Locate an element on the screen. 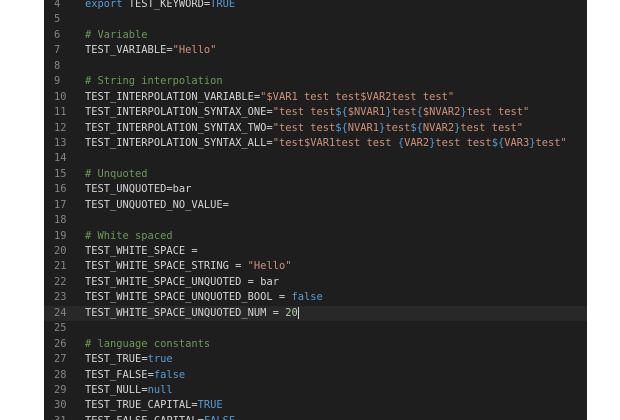 The image size is (620, 420). code-line: 4 export TEST_KEYWORD=TRUE is located at coordinates (315, 6).